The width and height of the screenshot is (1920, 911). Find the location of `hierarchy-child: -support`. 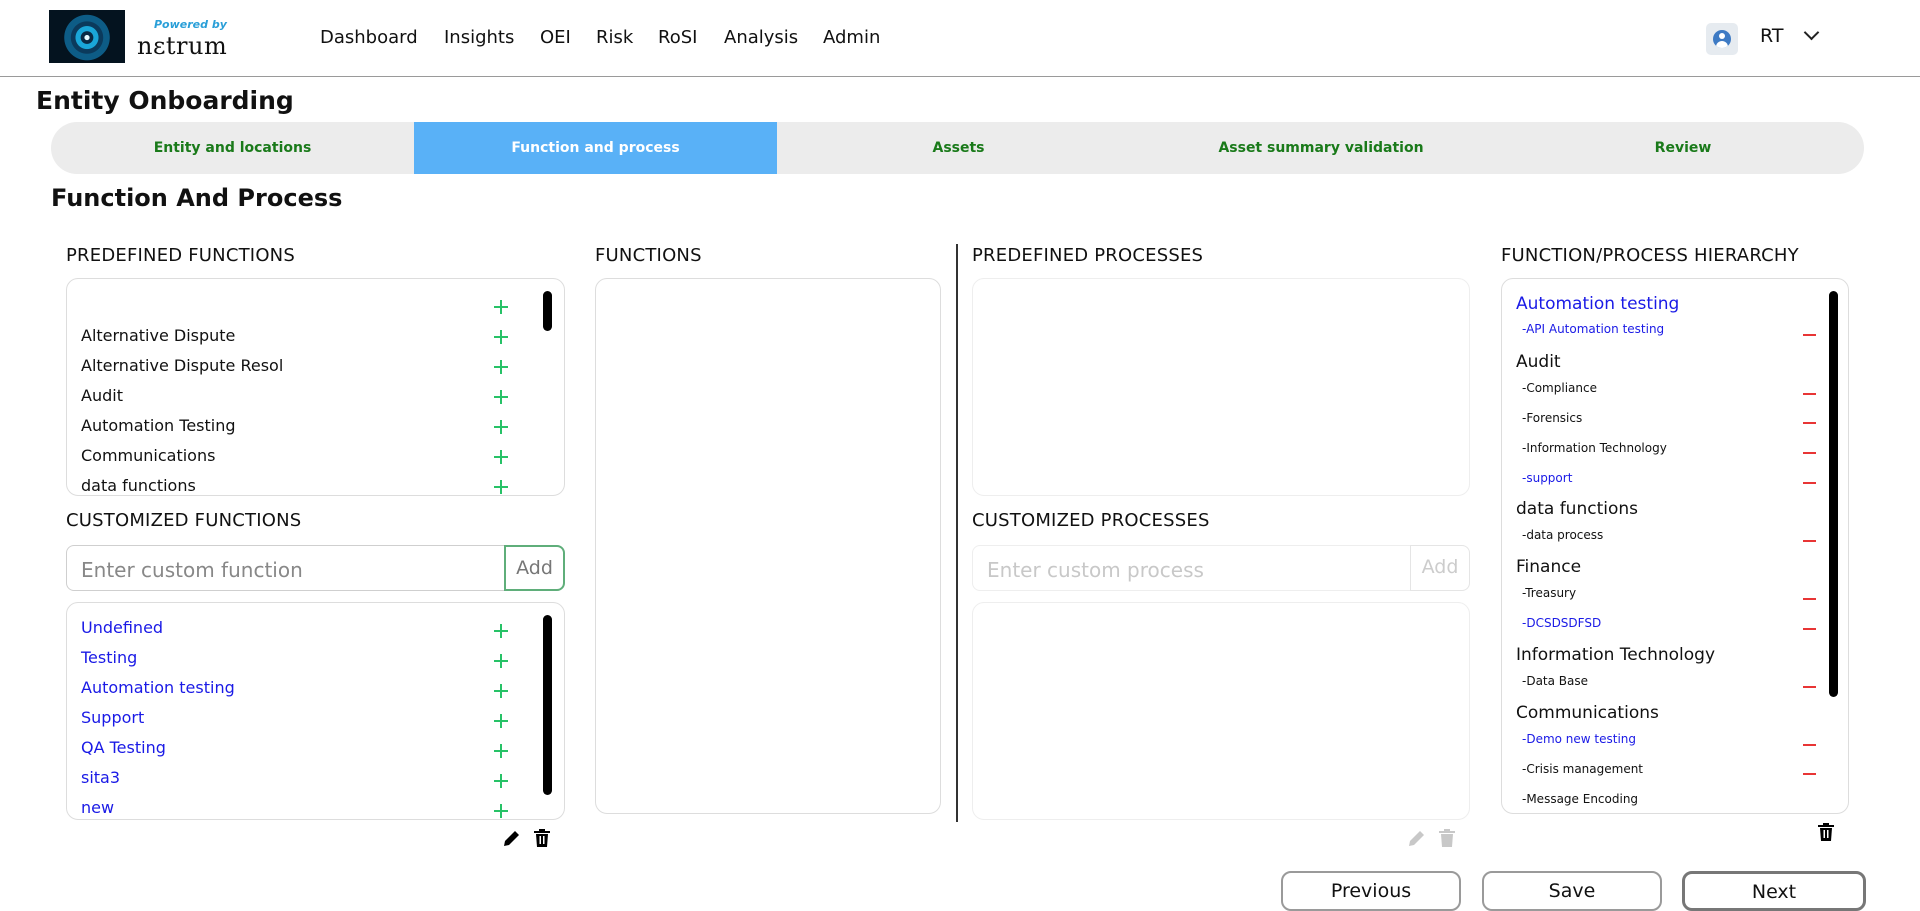

hierarchy-child: -support is located at coordinates (1547, 478).